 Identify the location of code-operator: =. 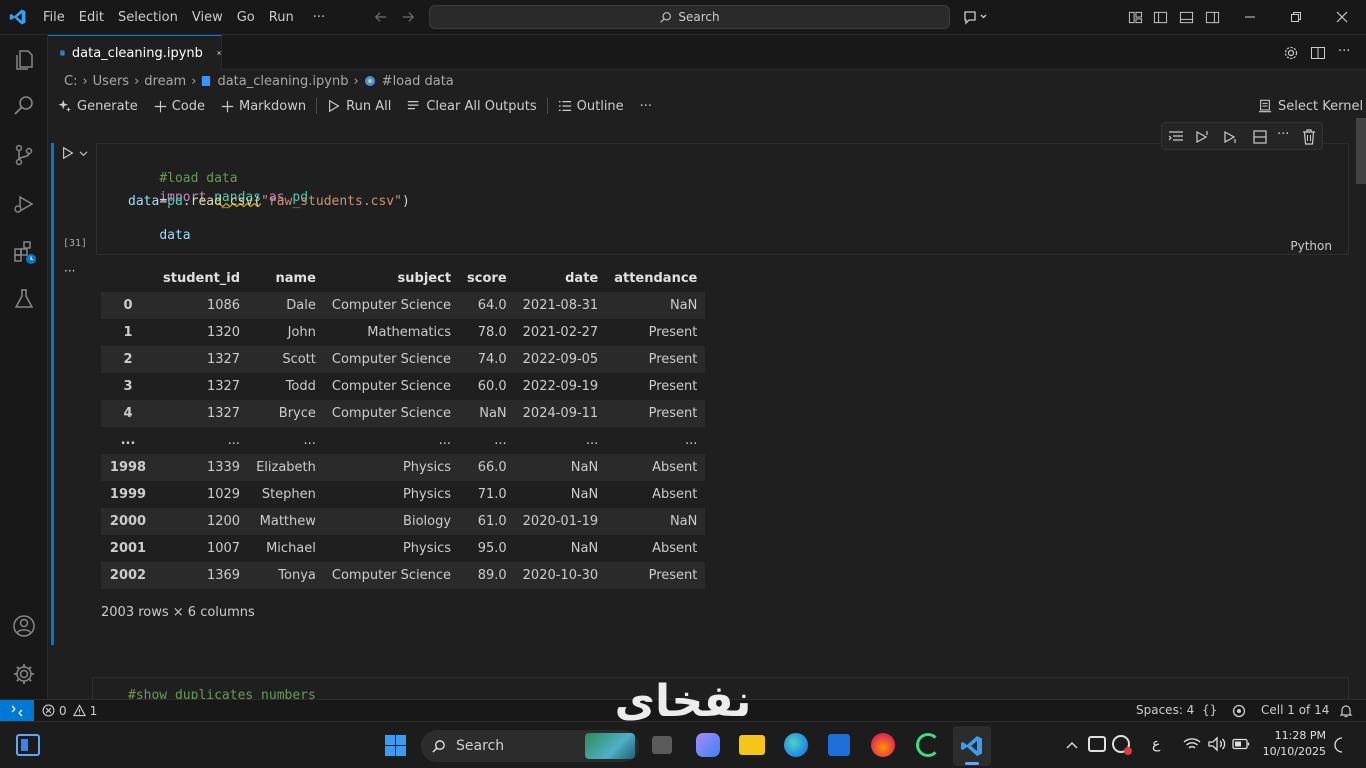
(163, 201).